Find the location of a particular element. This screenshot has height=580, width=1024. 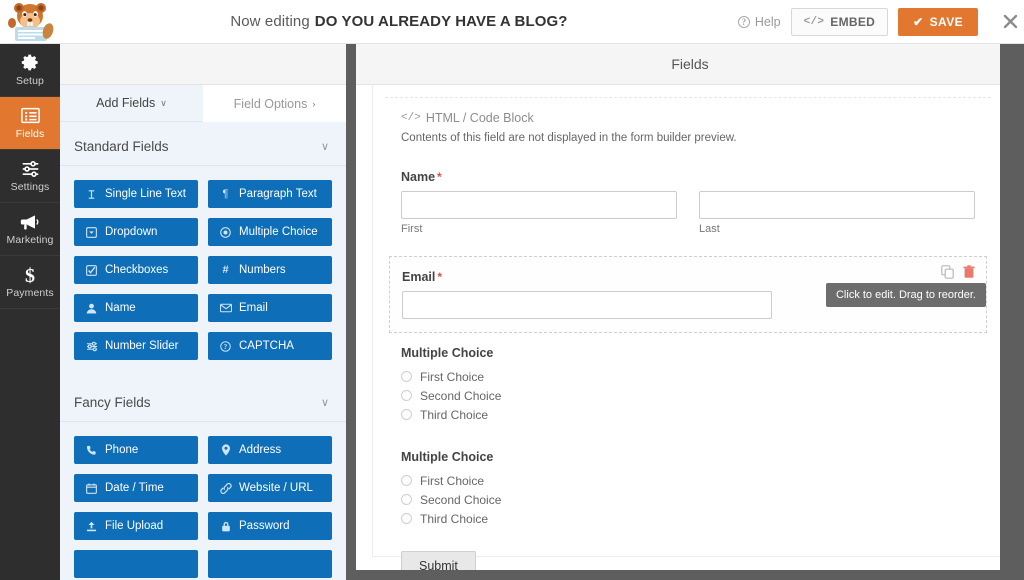

tab-field-options: Field Options › is located at coordinates (274, 103).